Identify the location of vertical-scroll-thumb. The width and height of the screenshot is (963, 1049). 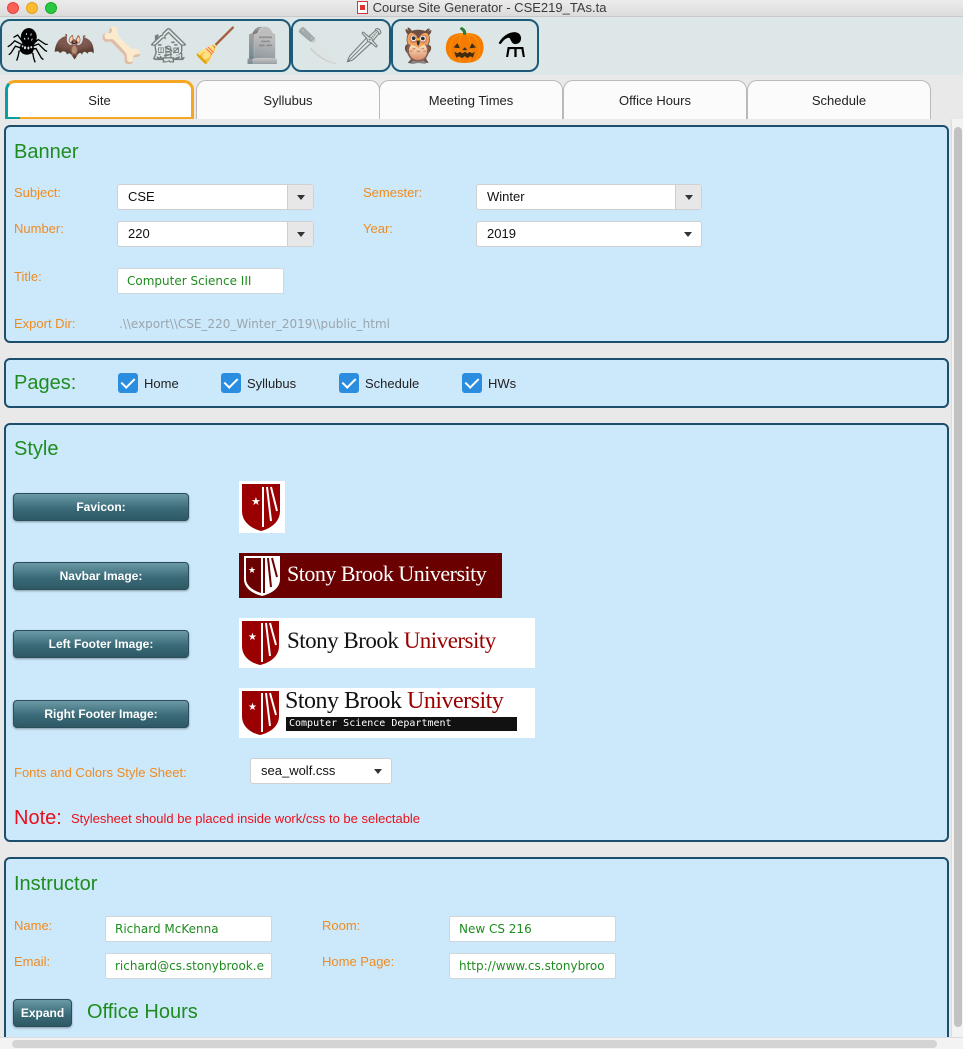
(958, 577).